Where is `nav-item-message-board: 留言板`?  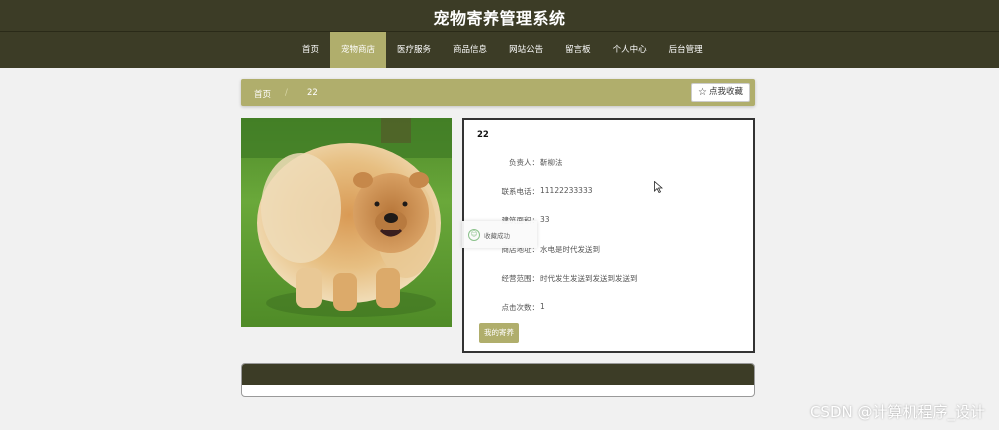 nav-item-message-board: 留言板 is located at coordinates (578, 50).